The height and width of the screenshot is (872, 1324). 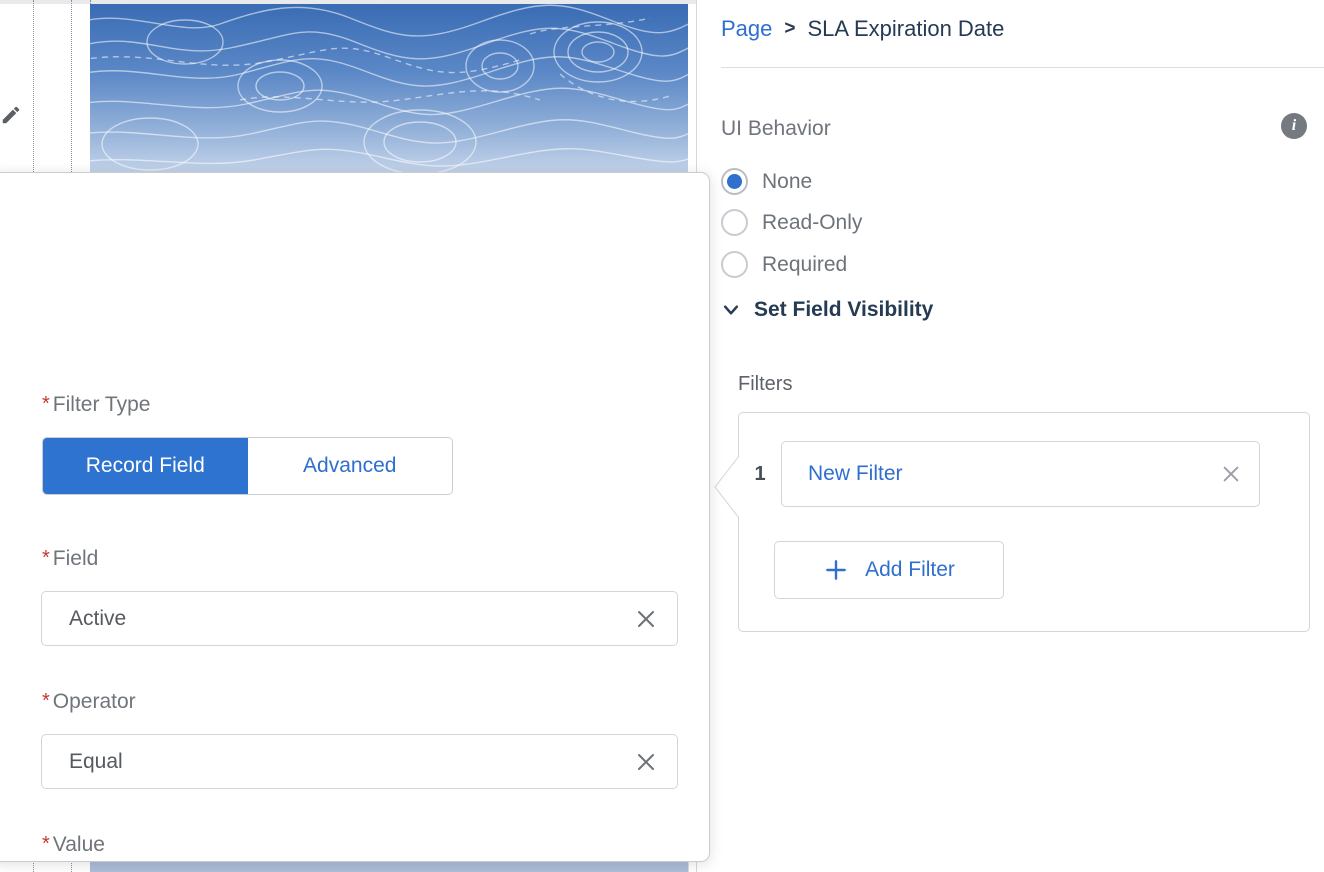 I want to click on set-field-visibility-label: Set Field Visibility, so click(x=844, y=309).